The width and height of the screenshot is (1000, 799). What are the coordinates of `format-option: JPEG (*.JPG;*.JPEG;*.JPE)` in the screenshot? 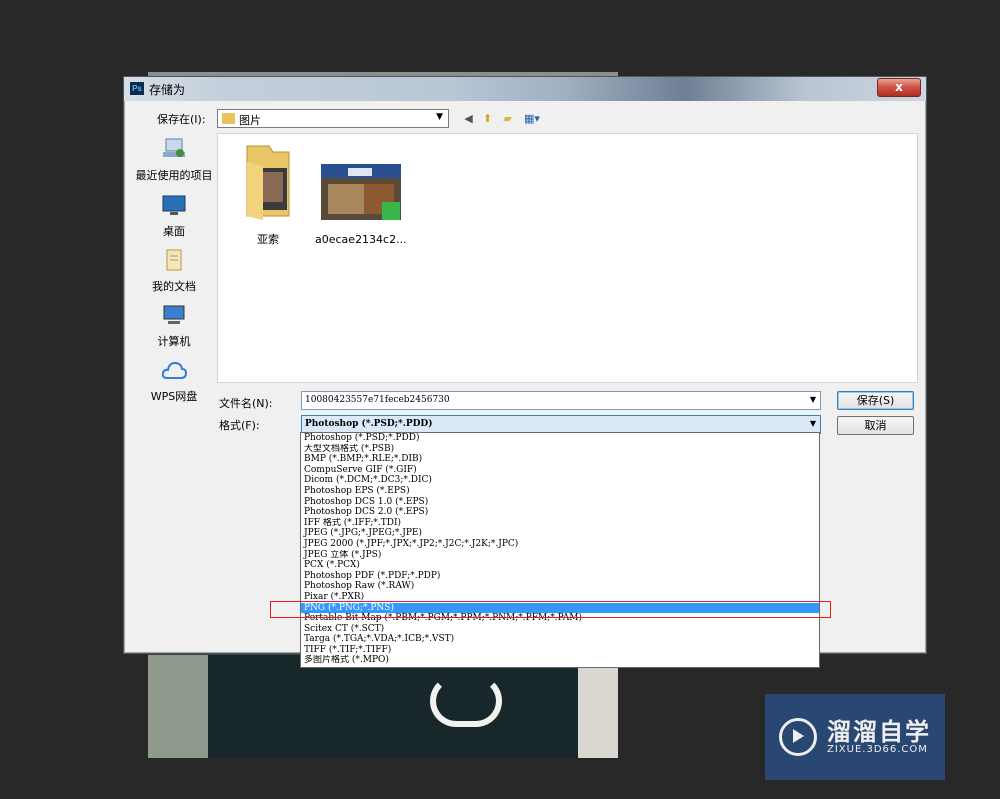 It's located at (560, 533).